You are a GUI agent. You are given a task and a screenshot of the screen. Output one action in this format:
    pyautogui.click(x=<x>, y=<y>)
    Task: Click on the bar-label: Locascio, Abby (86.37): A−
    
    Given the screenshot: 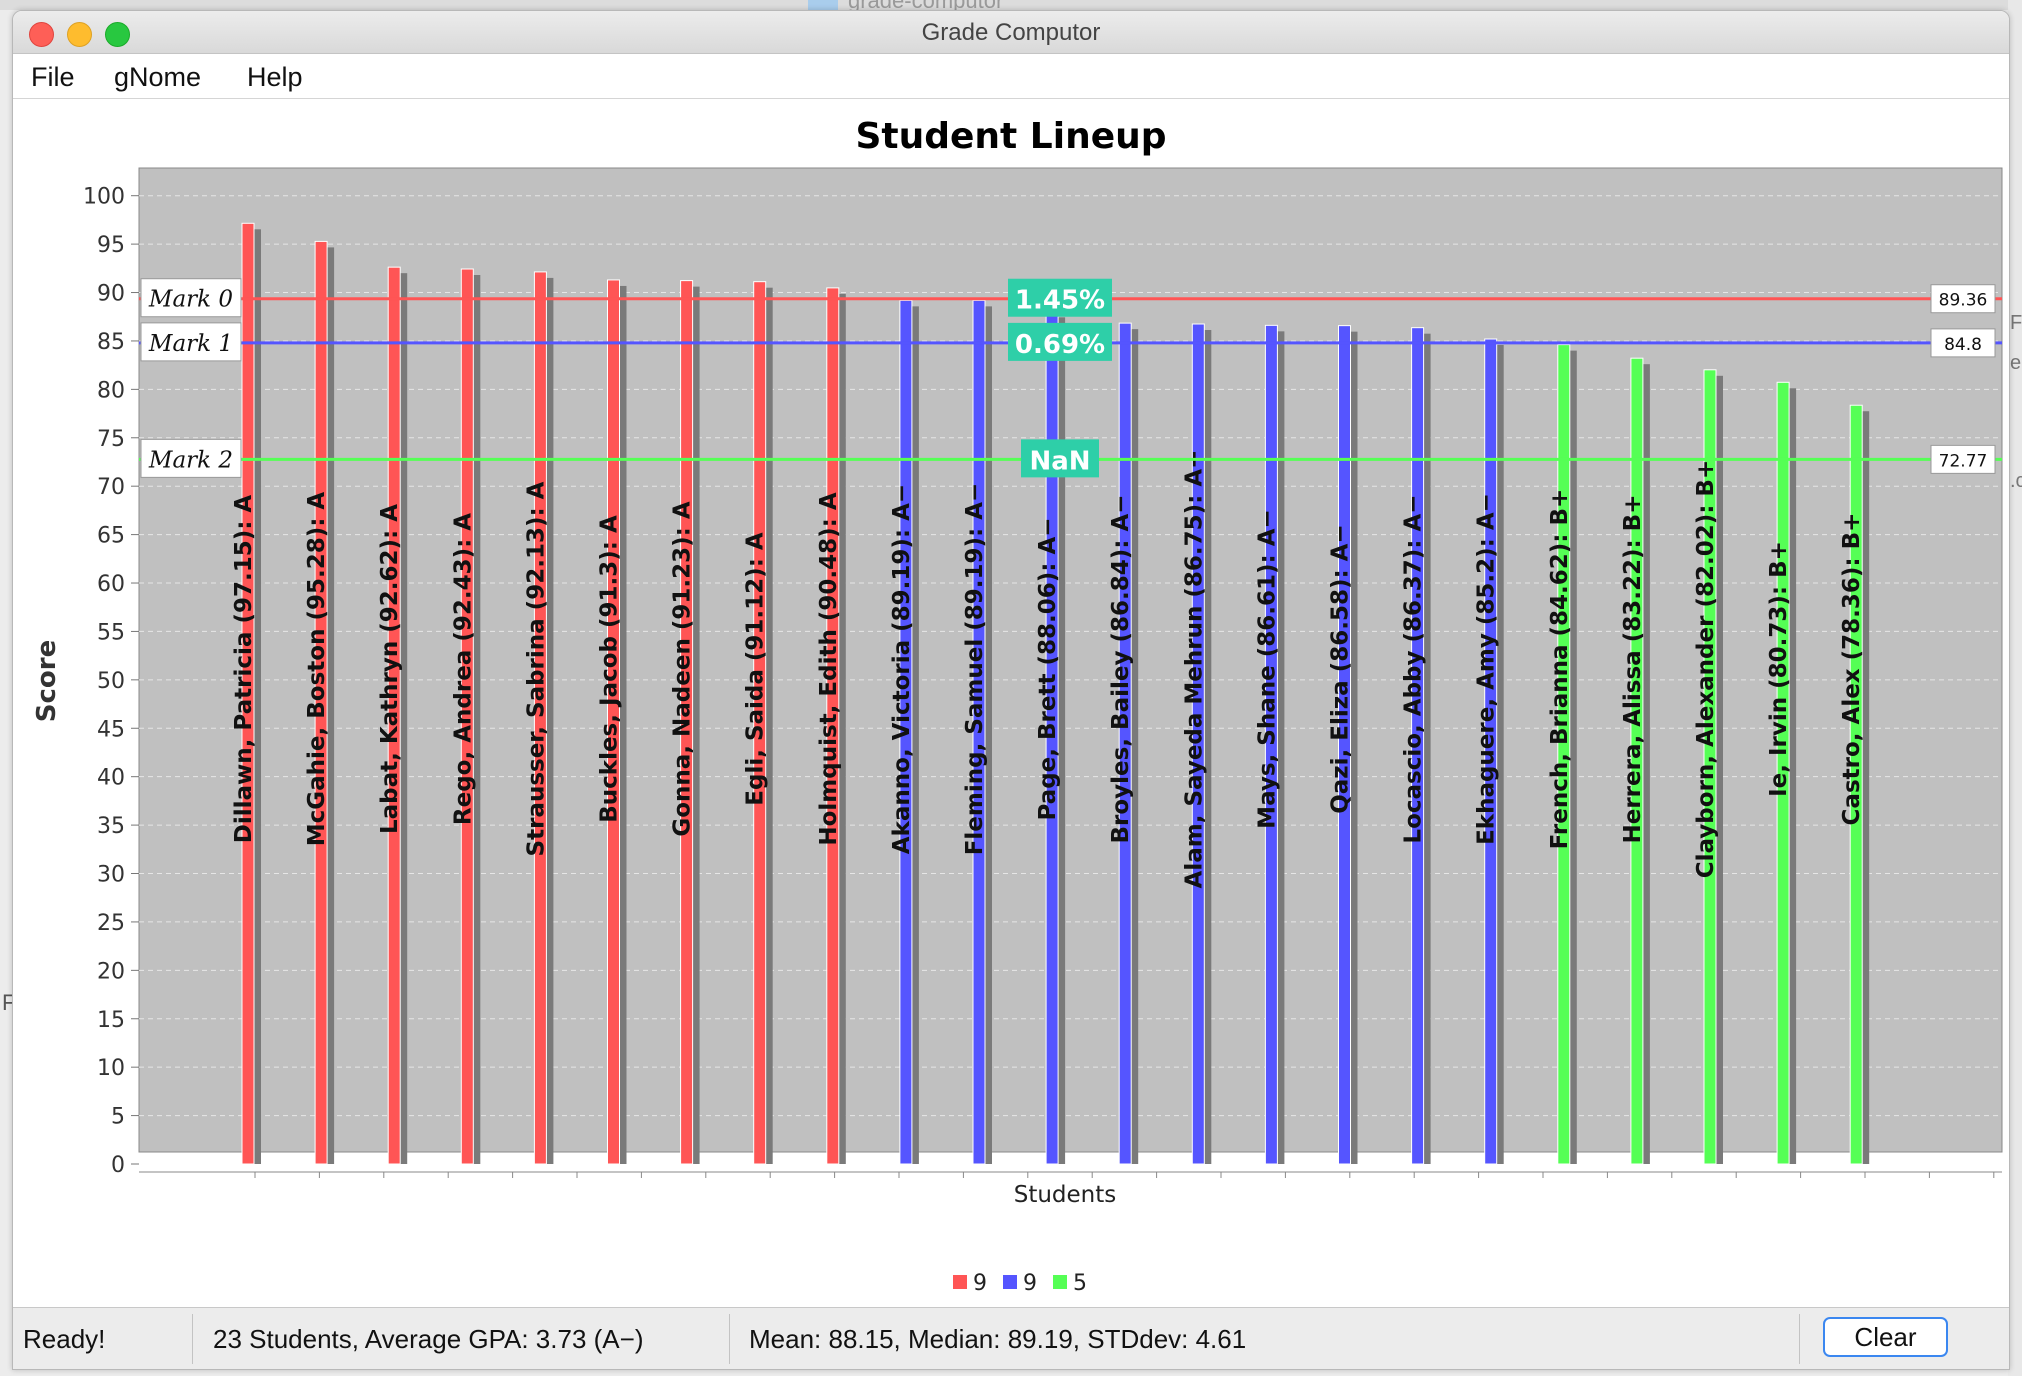 What is the action you would take?
    pyautogui.click(x=1414, y=668)
    